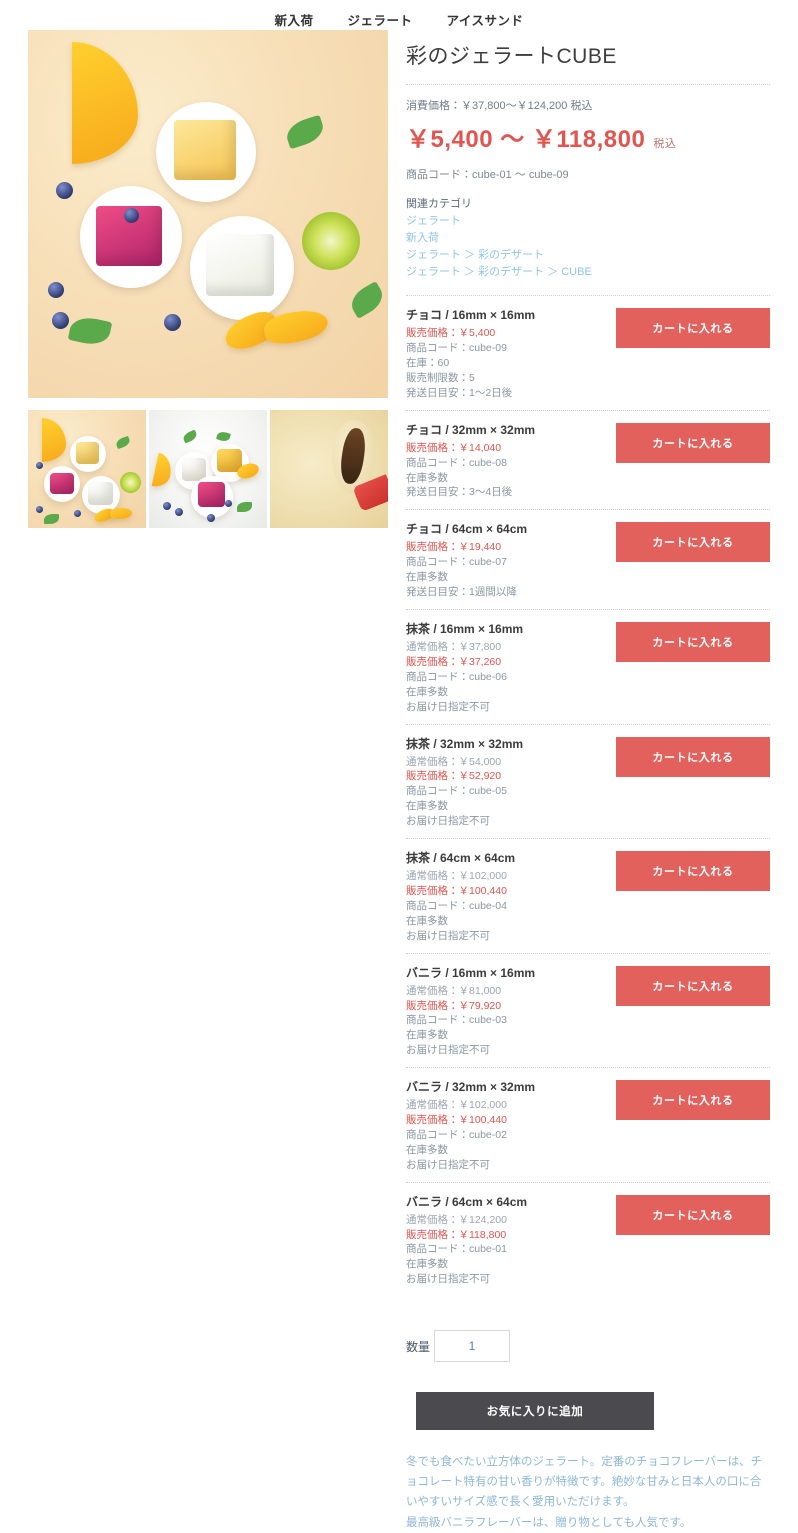  What do you see at coordinates (465, 743) in the screenshot?
I see `variant-name: 抹茶 / 32mm × 32mm` at bounding box center [465, 743].